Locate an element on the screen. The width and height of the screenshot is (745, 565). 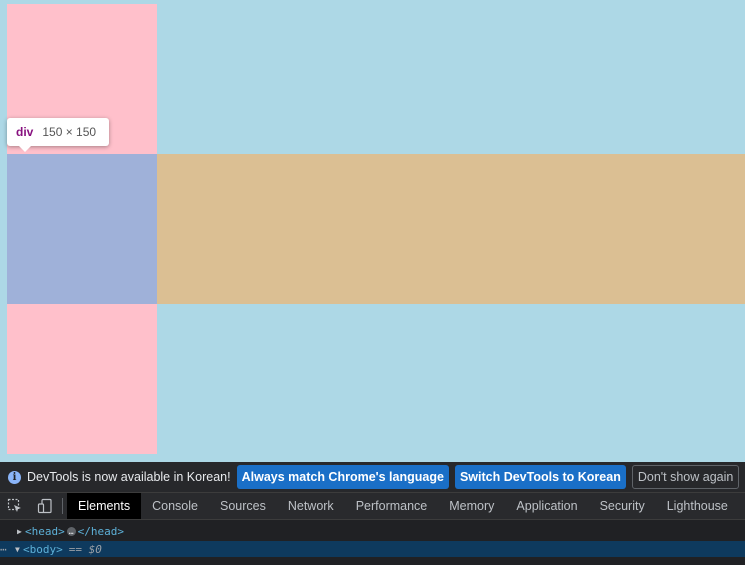
collapse-arrow-icon: ▼ is located at coordinates (19, 549).